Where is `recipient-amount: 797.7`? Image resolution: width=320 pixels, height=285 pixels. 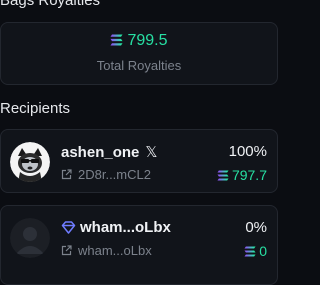 recipient-amount: 797.7 is located at coordinates (242, 175).